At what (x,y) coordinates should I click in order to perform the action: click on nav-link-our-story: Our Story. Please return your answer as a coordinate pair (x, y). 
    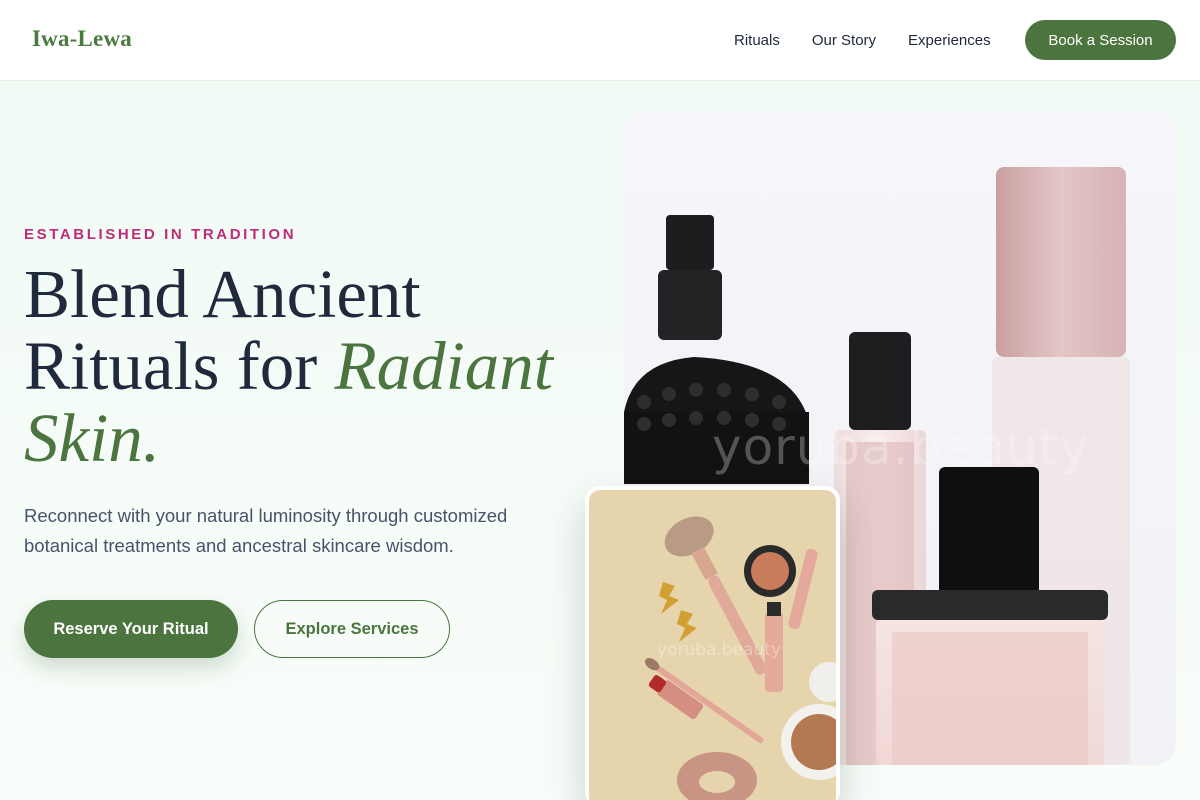
    Looking at the image, I should click on (844, 40).